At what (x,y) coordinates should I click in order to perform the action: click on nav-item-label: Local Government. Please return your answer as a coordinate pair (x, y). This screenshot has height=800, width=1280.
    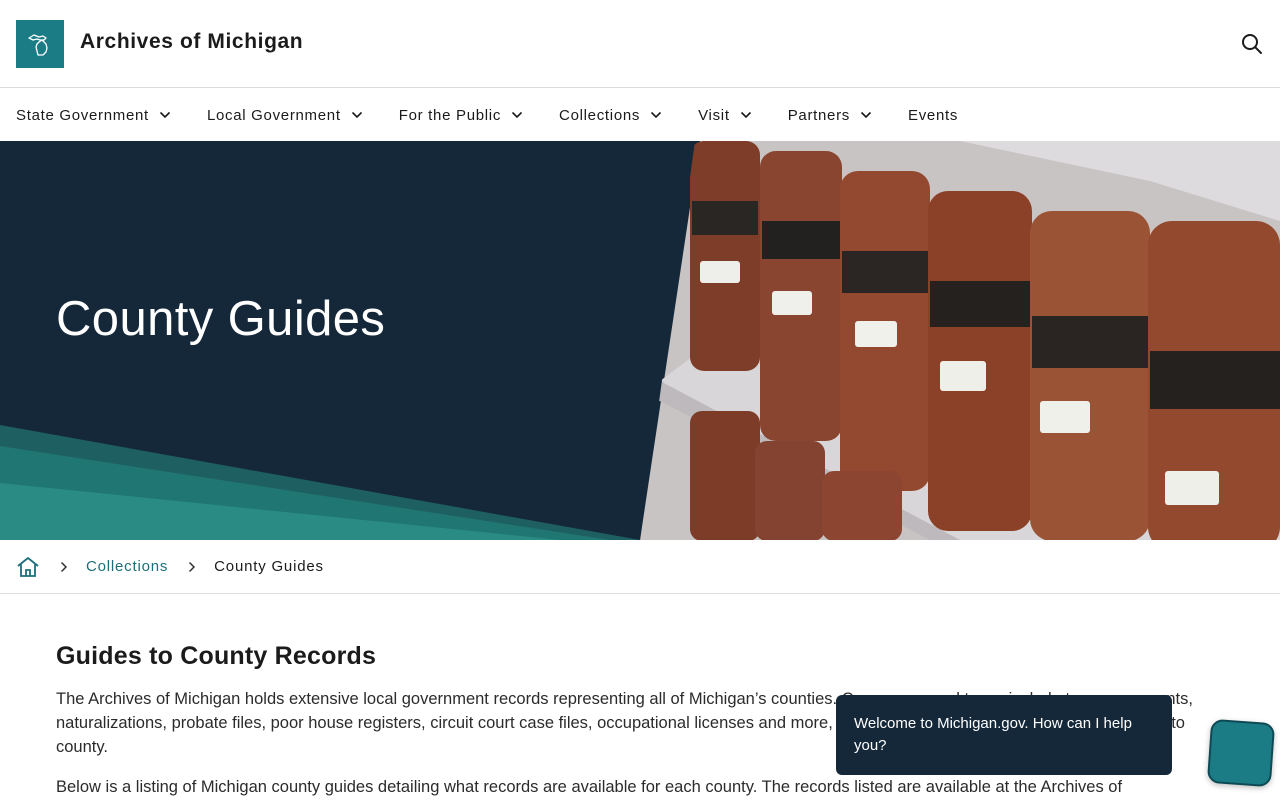
    Looking at the image, I should click on (273, 115).